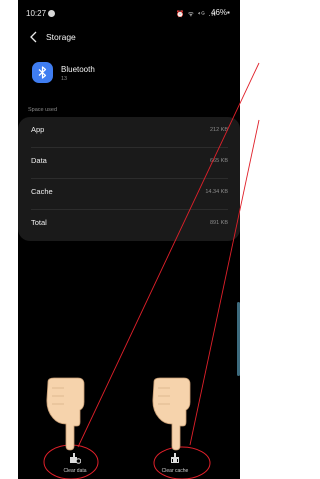 The height and width of the screenshot is (479, 320). What do you see at coordinates (218, 161) in the screenshot?
I see `row-value: 665 KB` at bounding box center [218, 161].